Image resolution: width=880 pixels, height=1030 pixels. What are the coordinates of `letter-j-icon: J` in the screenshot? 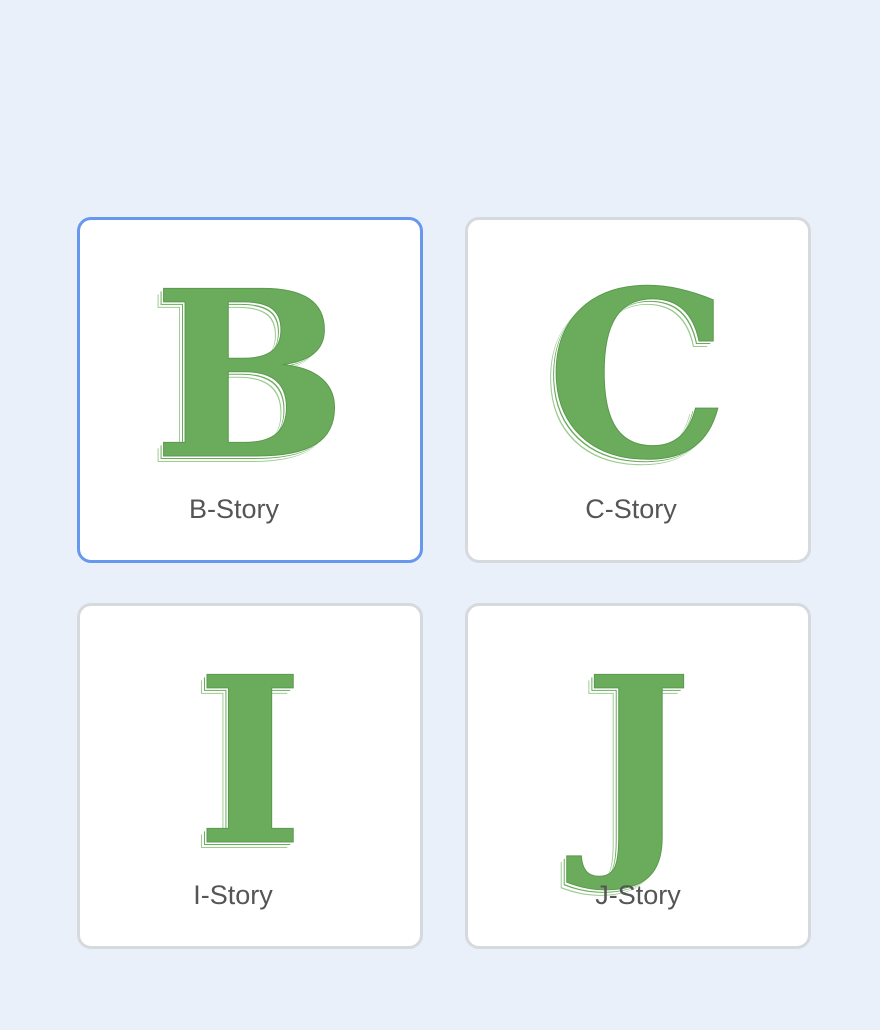 It's located at (638, 762).